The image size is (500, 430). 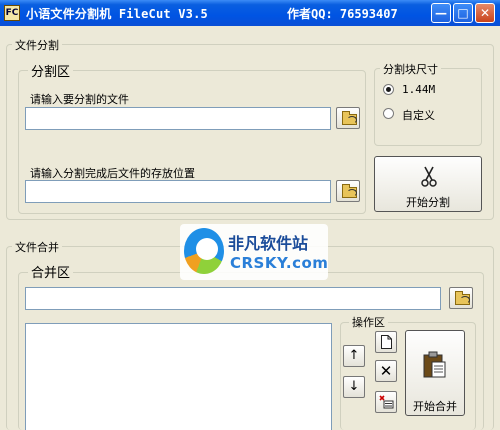 I want to click on start-merge-label: 开始合并, so click(x=435, y=406).